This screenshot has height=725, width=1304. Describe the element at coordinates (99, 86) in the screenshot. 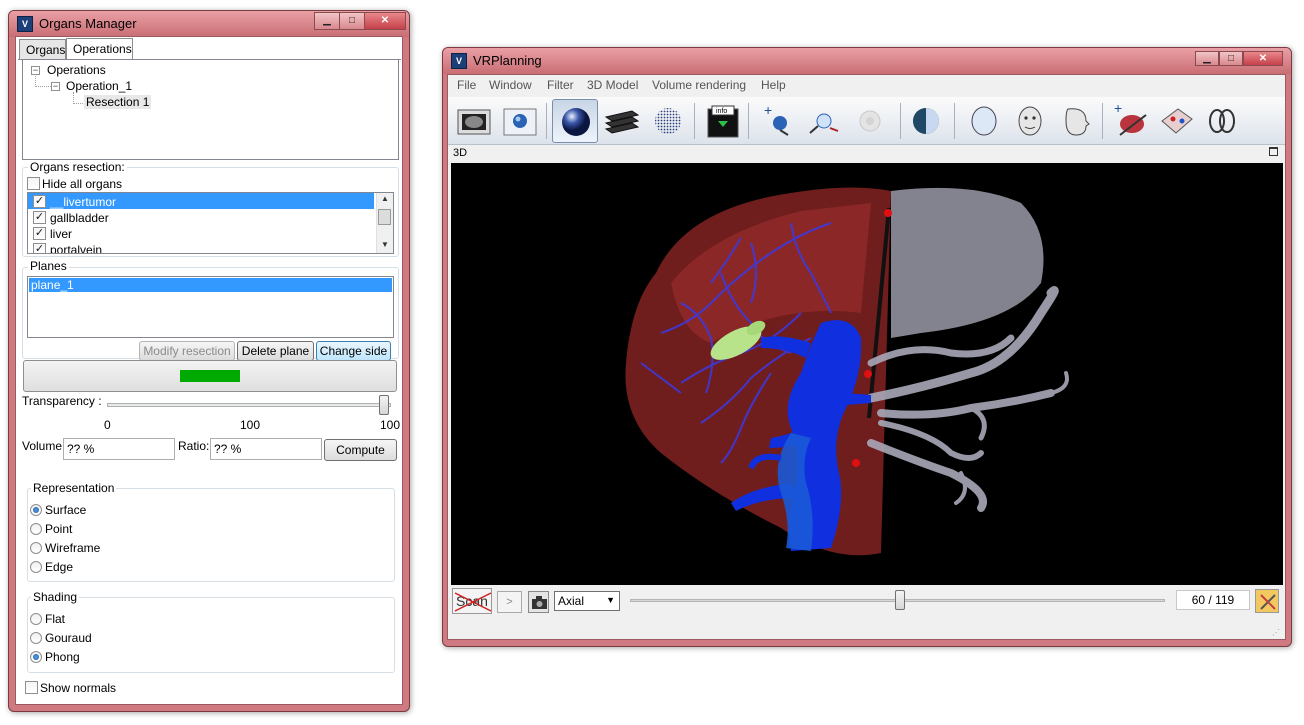

I see `tree-item-operation: Operation_1` at that location.